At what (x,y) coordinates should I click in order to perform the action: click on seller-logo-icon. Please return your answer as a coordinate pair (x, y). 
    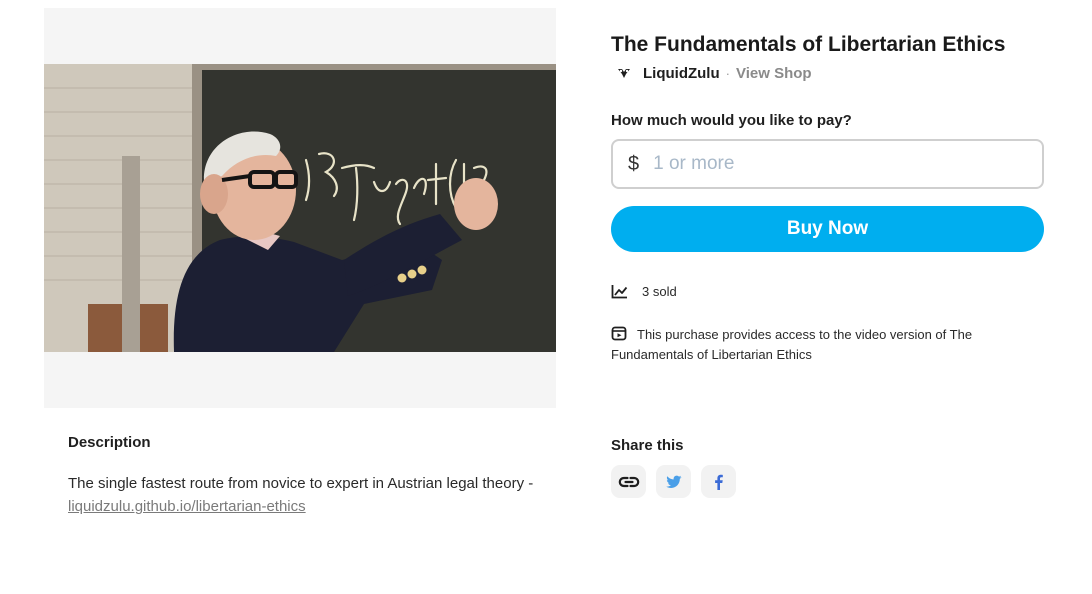
    Looking at the image, I should click on (624, 73).